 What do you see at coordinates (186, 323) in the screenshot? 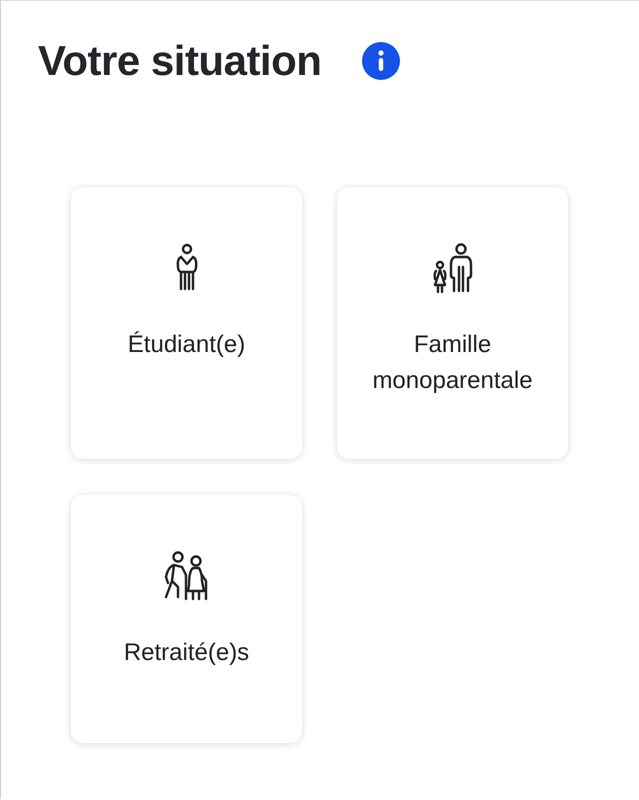
I see `situation-card: Étudiant(e)` at bounding box center [186, 323].